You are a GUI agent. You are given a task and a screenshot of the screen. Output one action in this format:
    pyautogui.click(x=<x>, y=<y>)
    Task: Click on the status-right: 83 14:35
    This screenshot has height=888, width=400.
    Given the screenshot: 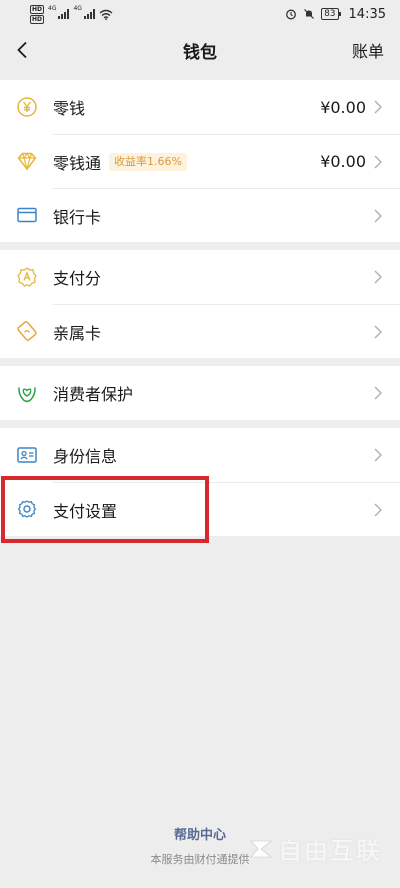 What is the action you would take?
    pyautogui.click(x=335, y=14)
    